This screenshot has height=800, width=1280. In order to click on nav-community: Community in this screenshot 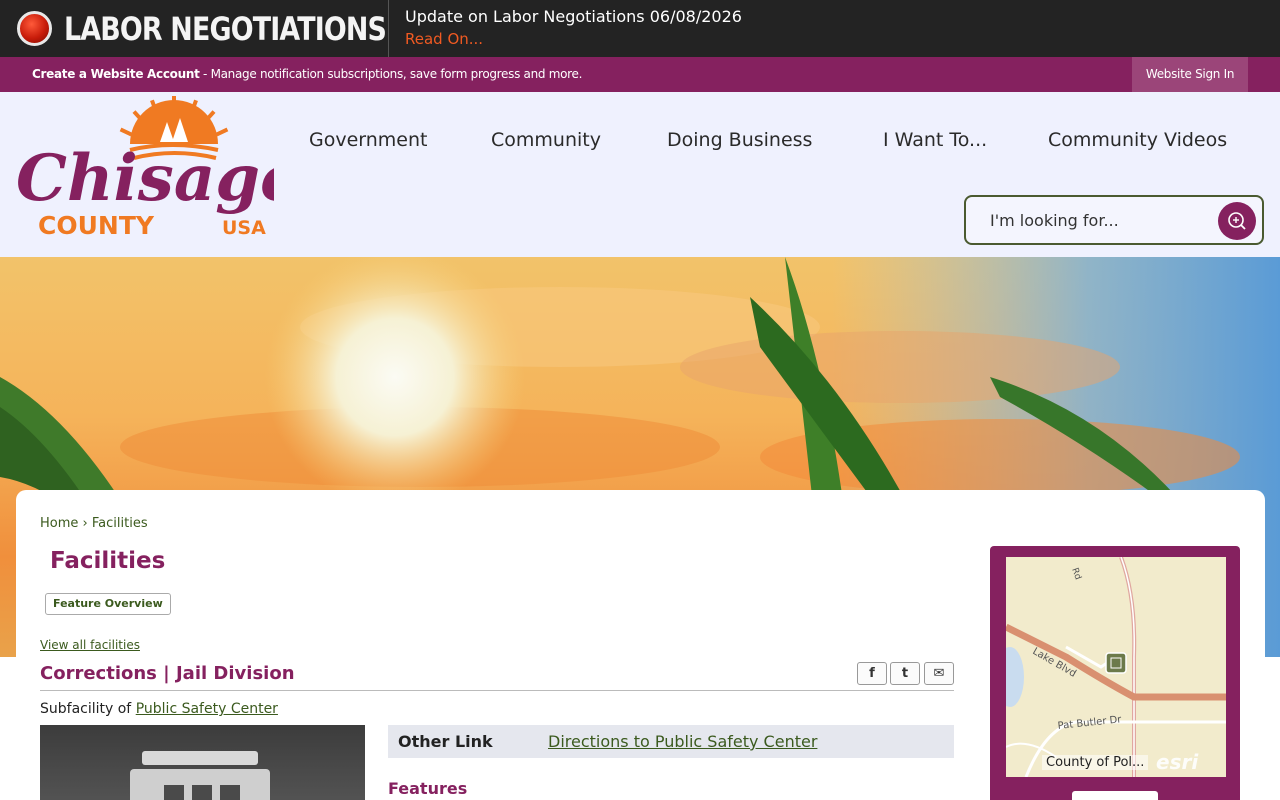, I will do `click(546, 140)`.